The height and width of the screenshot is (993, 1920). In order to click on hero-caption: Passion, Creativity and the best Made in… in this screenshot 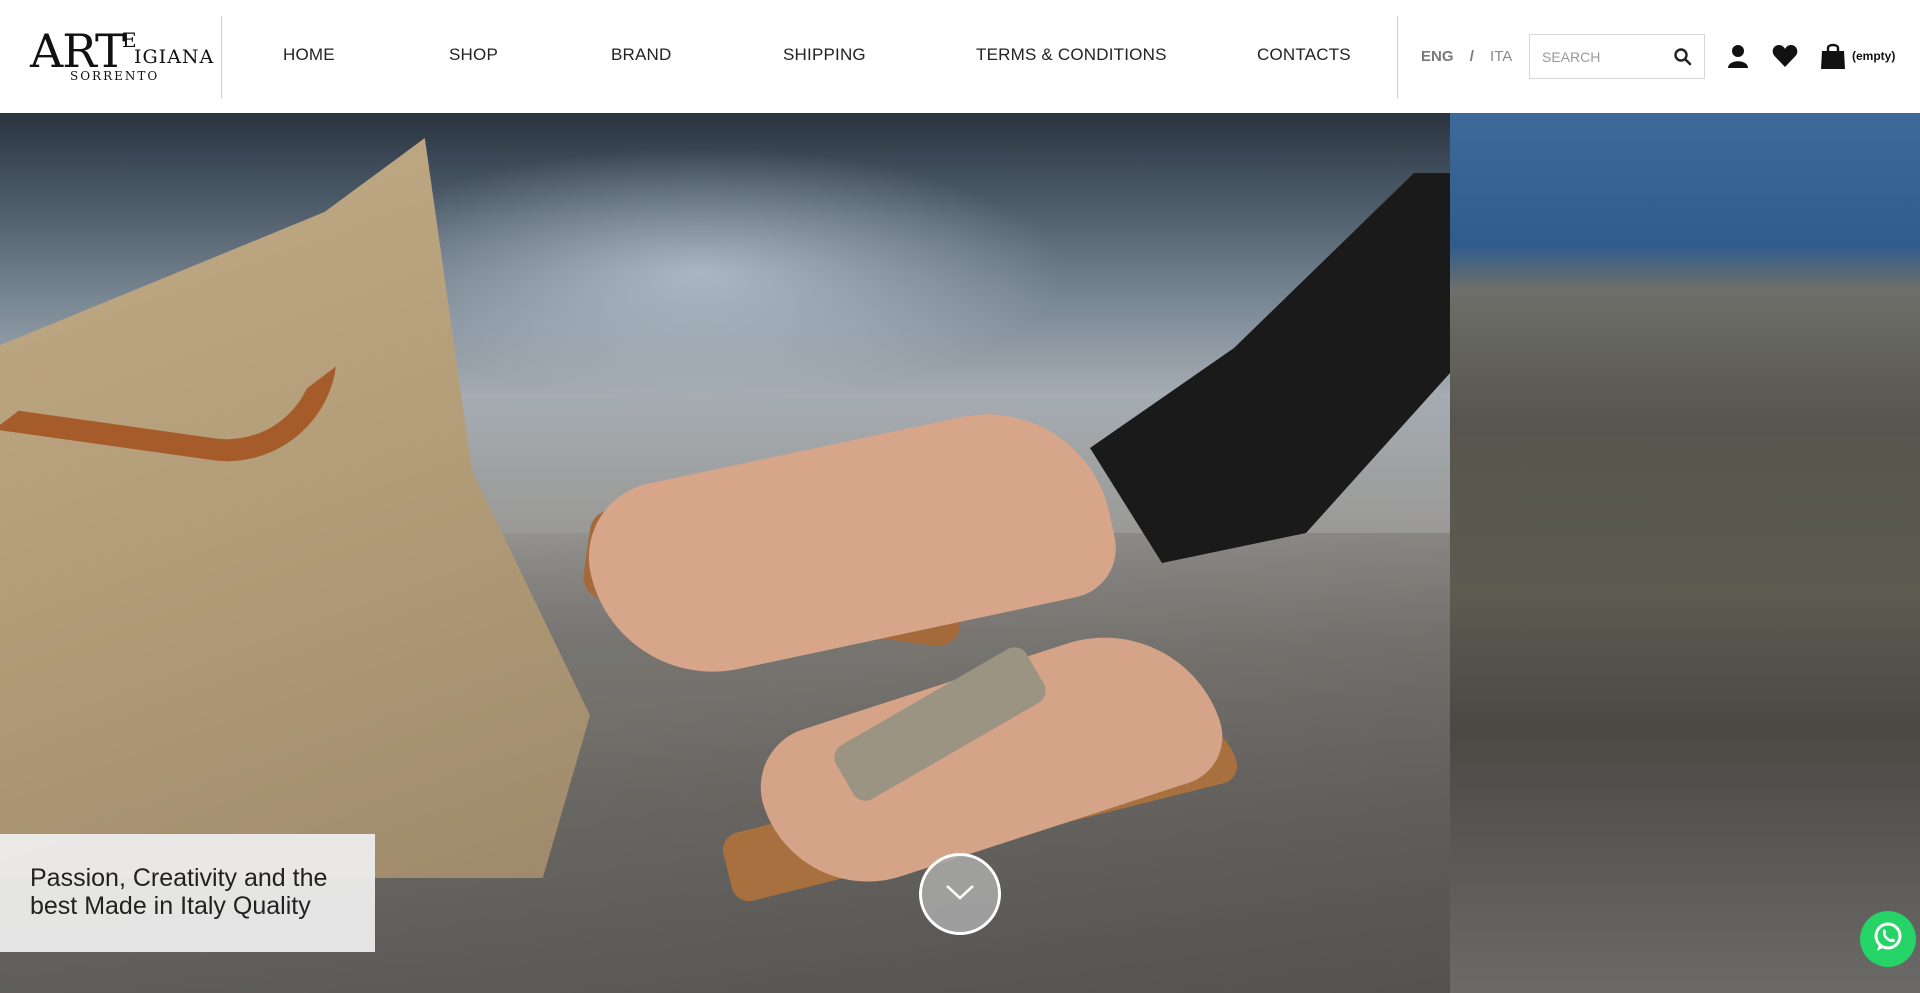, I will do `click(179, 892)`.